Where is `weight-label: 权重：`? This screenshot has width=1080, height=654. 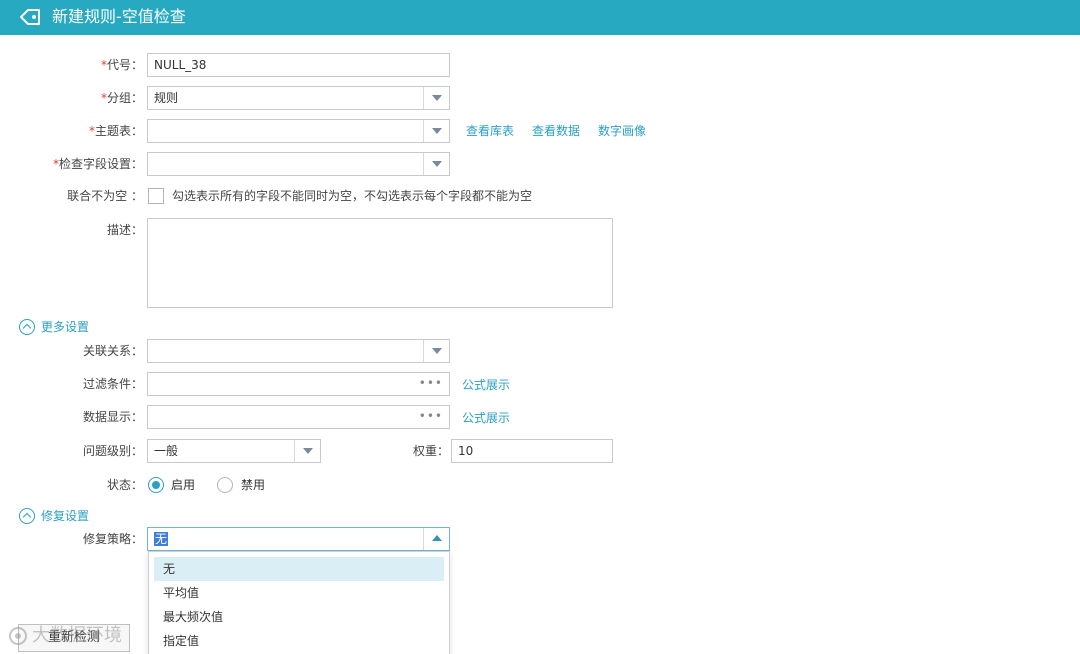 weight-label: 权重： is located at coordinates (430, 451).